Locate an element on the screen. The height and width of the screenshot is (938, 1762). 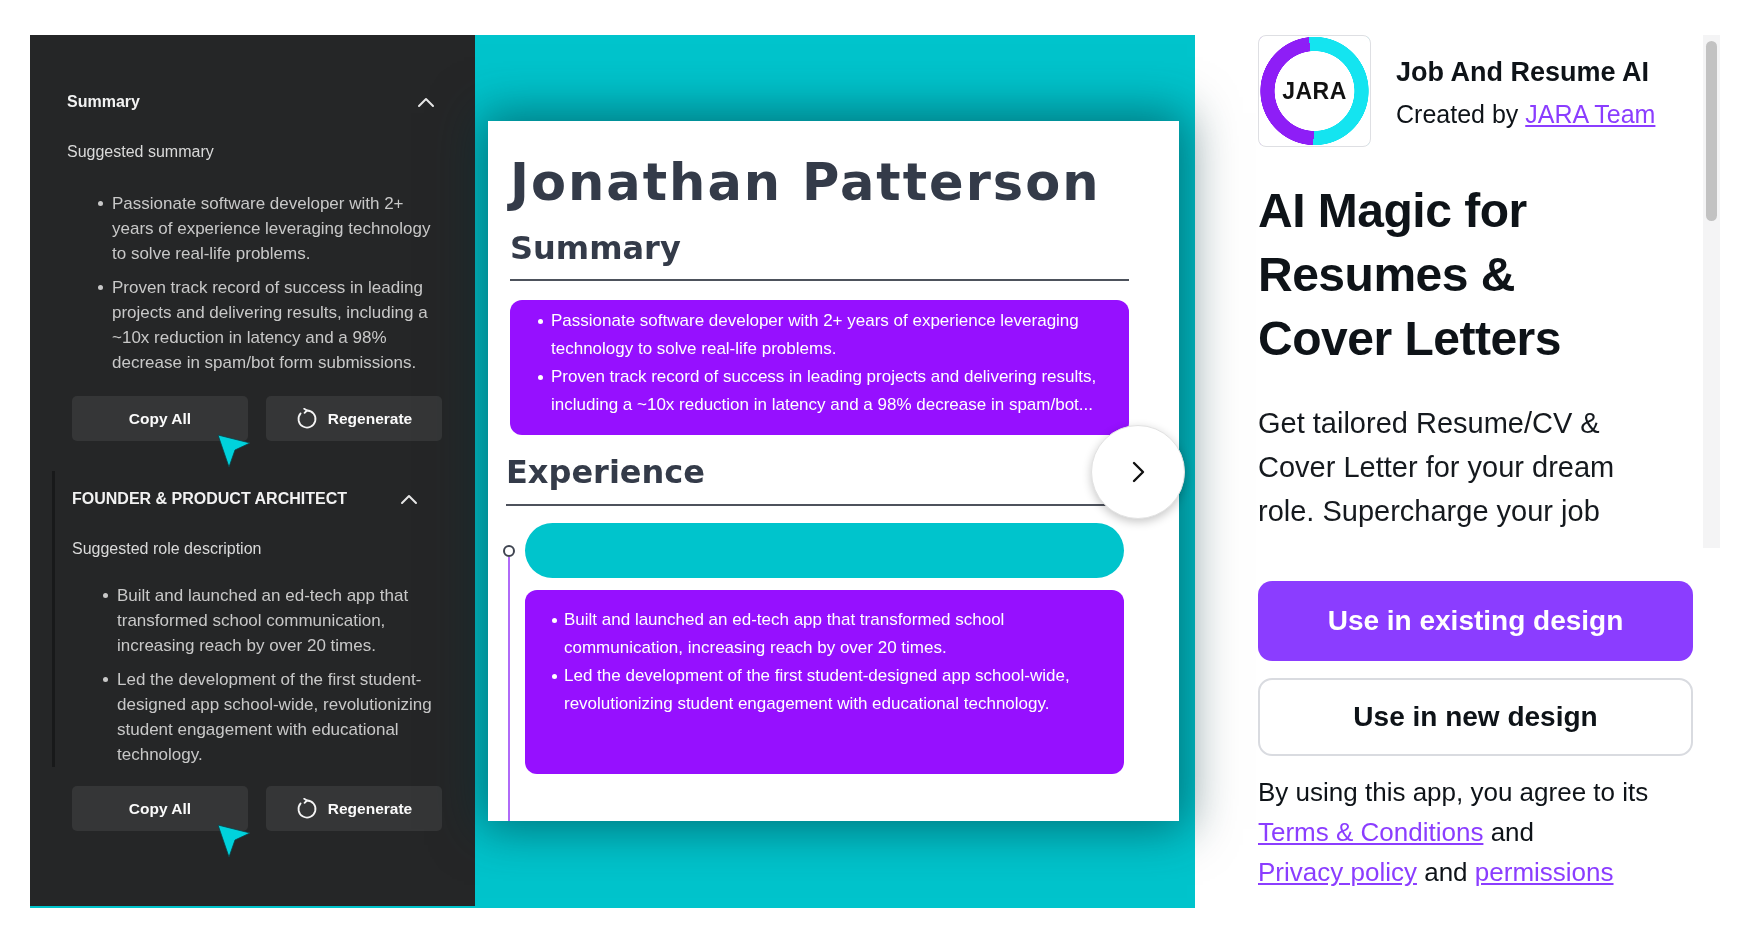
suggestion-label: Suggested role description is located at coordinates (167, 549).